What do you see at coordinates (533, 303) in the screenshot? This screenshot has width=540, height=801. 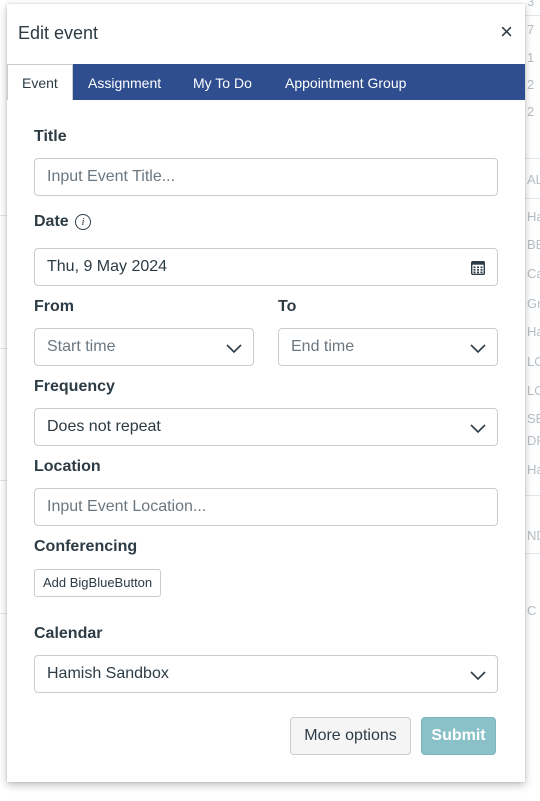 I see `bg-fragment: Gro` at bounding box center [533, 303].